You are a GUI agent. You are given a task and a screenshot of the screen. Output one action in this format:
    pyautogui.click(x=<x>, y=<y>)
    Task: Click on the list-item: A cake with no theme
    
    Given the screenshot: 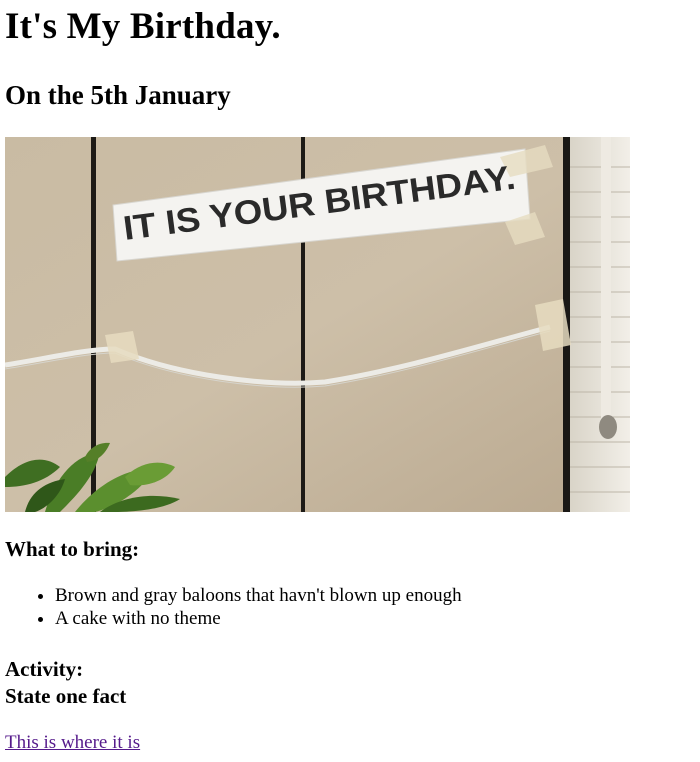 What is the action you would take?
    pyautogui.click(x=258, y=618)
    